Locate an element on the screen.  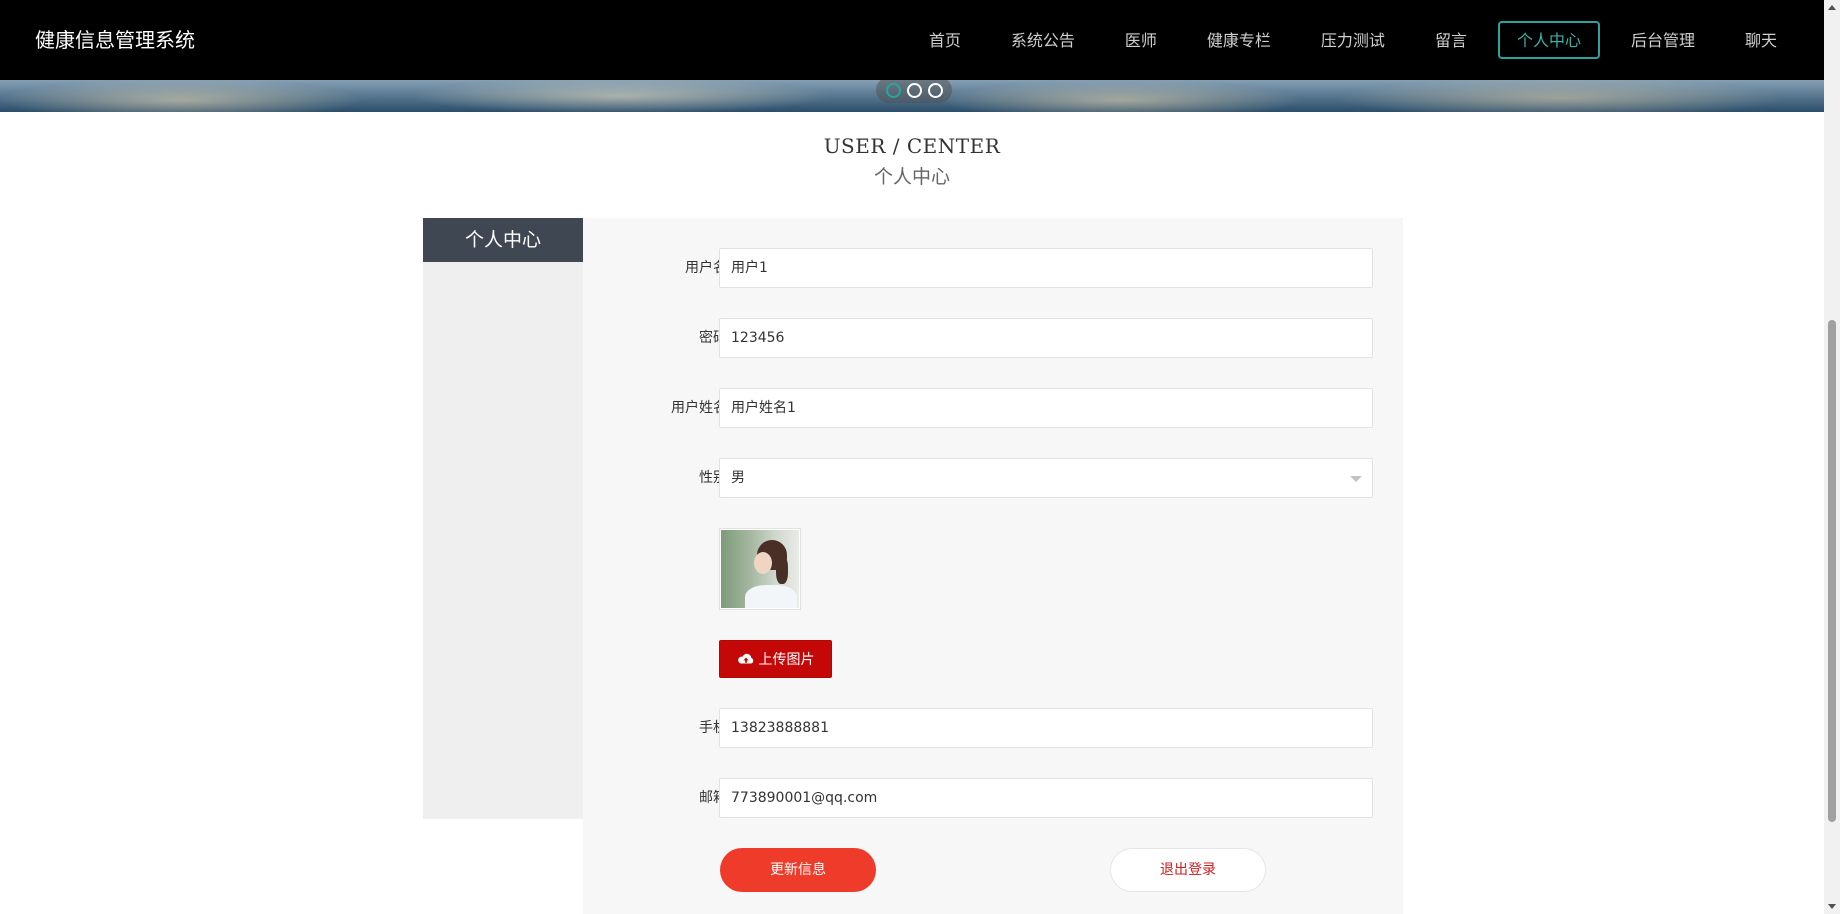
logout-button: 退出登录 is located at coordinates (1188, 870).